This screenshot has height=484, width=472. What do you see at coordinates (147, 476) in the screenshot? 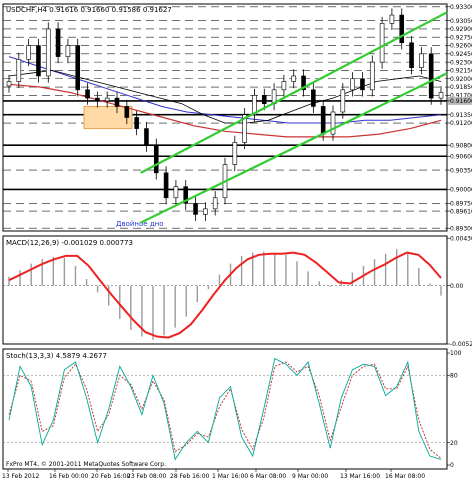
I see `x-tick-label: 23 Feb 08:00` at bounding box center [147, 476].